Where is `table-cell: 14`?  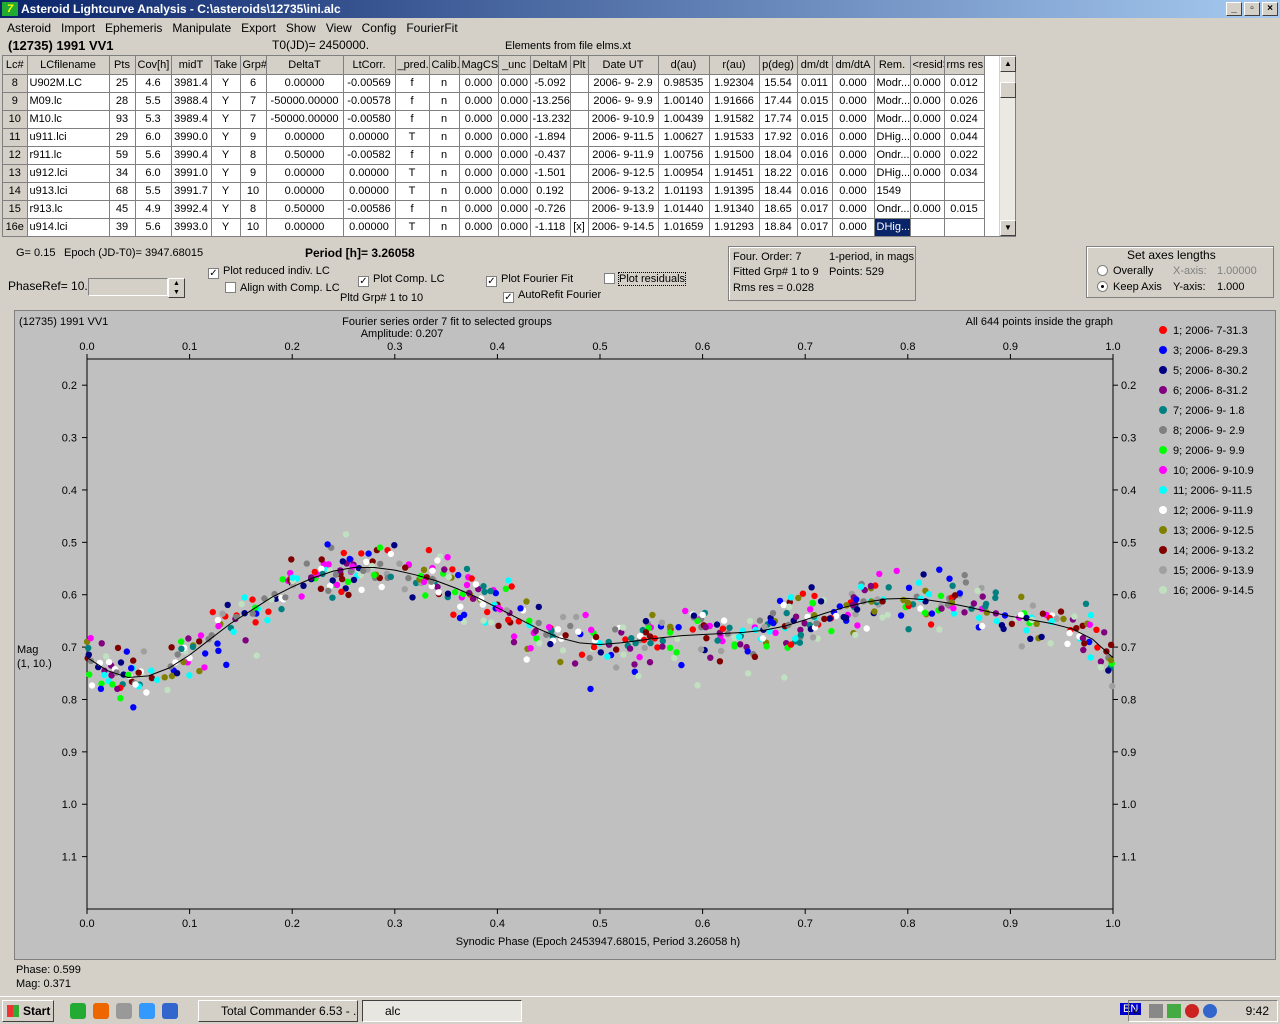
table-cell: 14 is located at coordinates (15, 191).